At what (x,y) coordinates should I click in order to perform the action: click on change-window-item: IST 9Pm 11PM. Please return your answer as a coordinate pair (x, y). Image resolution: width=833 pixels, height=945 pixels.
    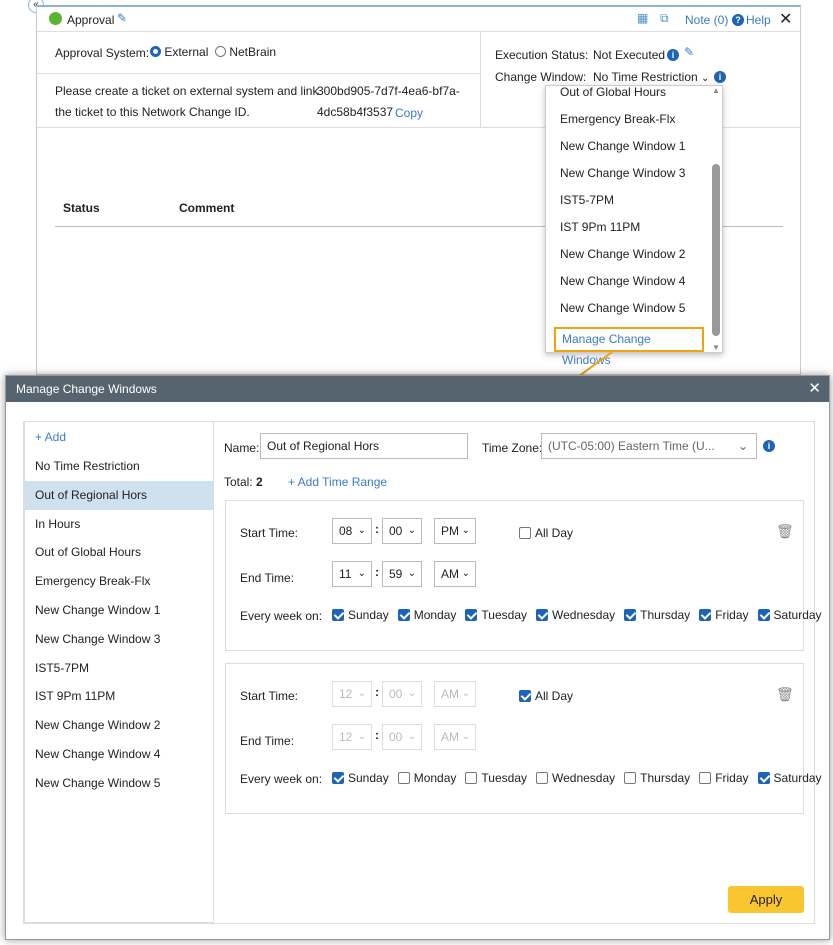
    Looking at the image, I should click on (119, 696).